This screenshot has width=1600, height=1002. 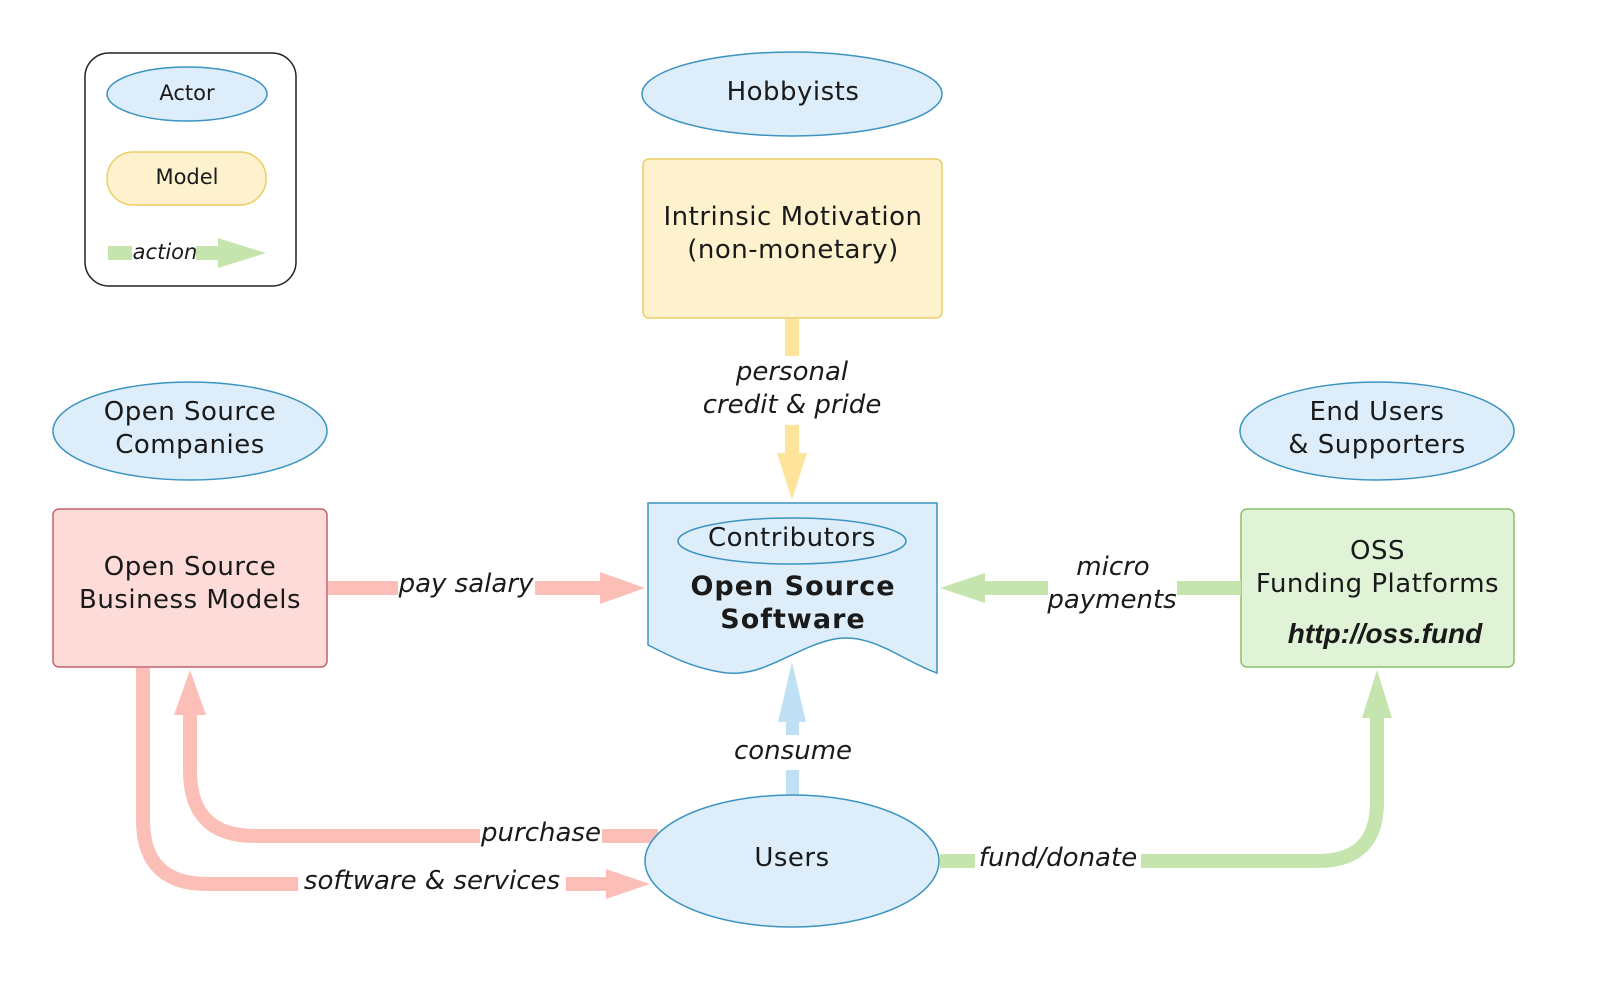 I want to click on end-users-label-line2: & Supporters, so click(x=1377, y=445).